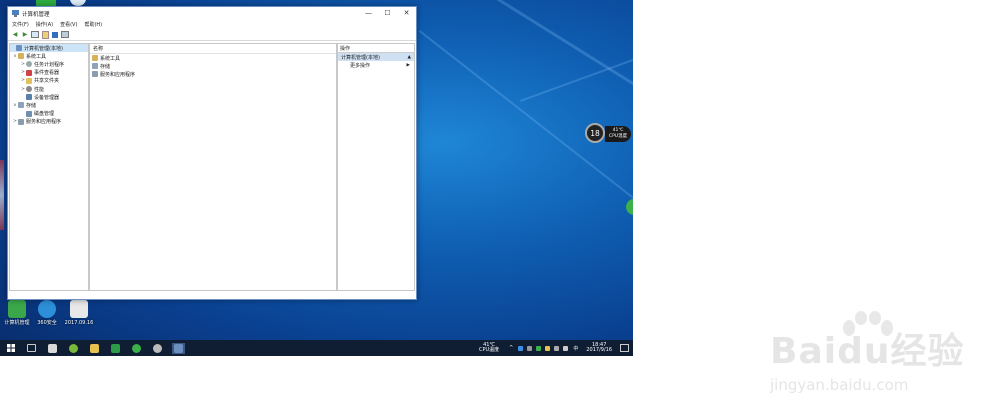 The image size is (1000, 418). I want to click on window-title: 计算机管理, so click(36, 14).